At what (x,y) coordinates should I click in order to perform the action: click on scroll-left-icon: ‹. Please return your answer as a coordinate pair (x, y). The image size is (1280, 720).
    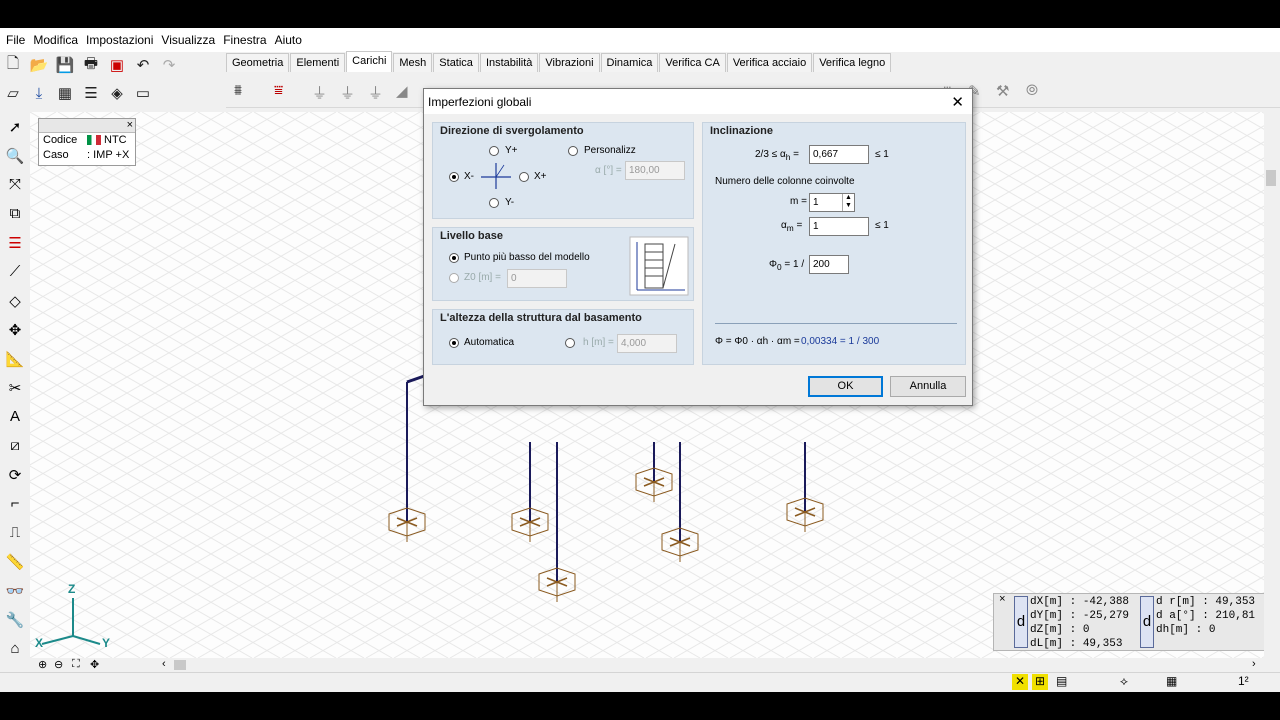
    Looking at the image, I should click on (164, 664).